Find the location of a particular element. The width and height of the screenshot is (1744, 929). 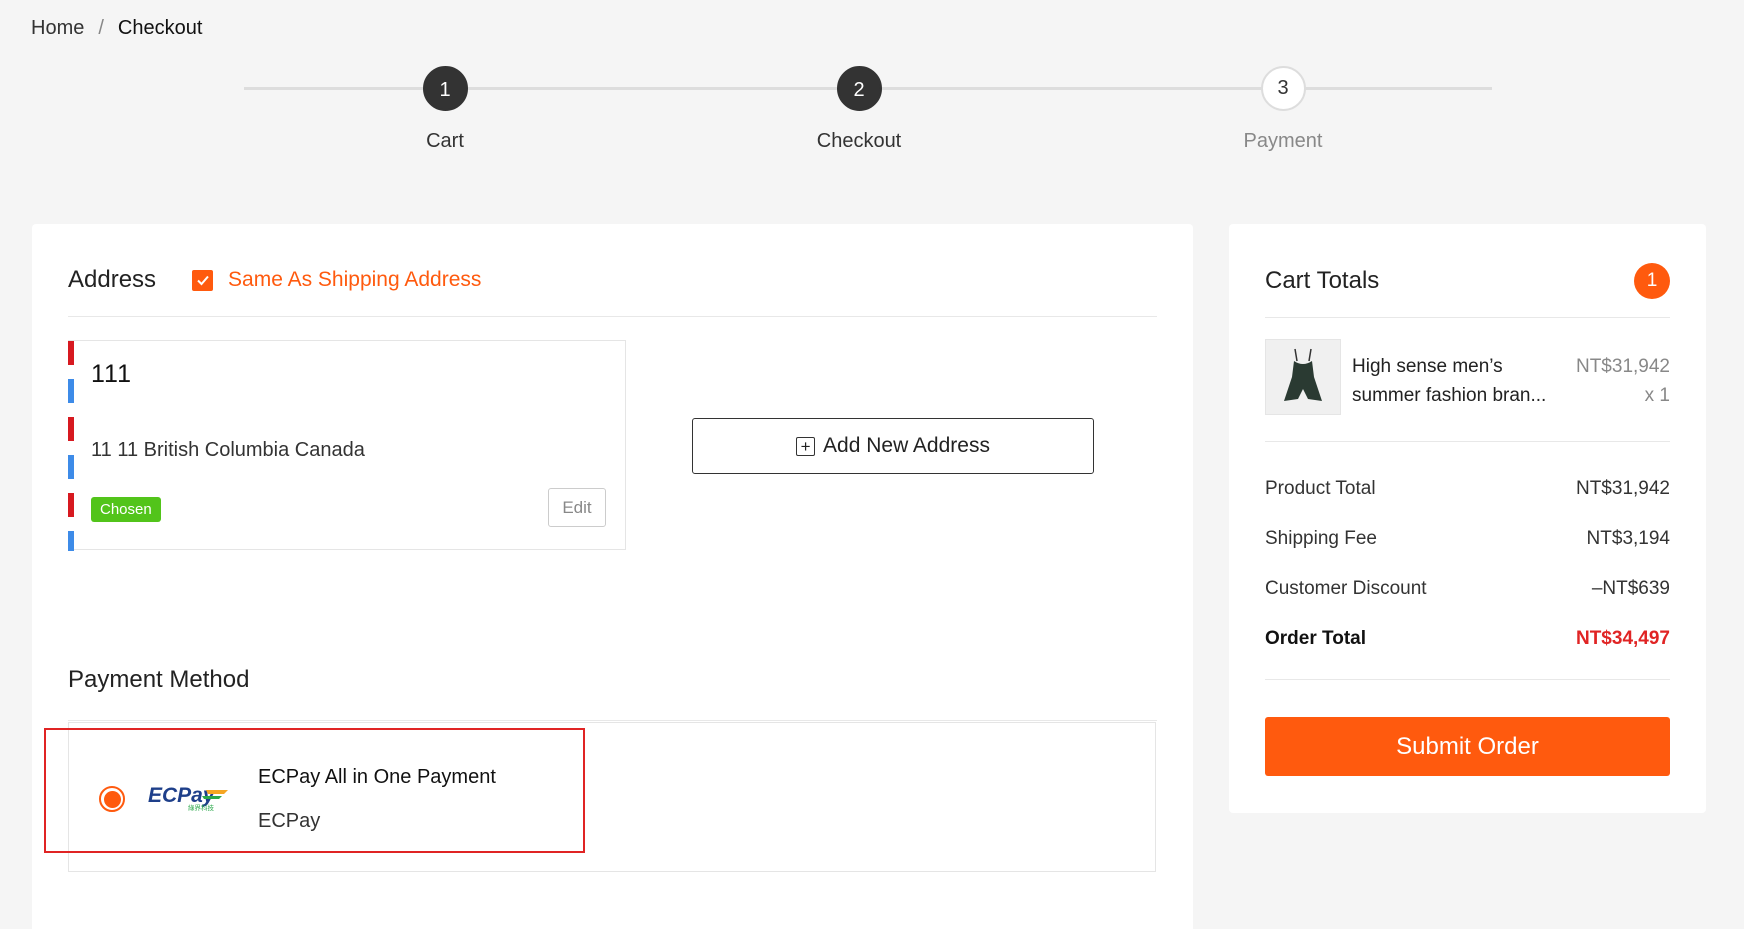

step-label: Checkout is located at coordinates (859, 141).